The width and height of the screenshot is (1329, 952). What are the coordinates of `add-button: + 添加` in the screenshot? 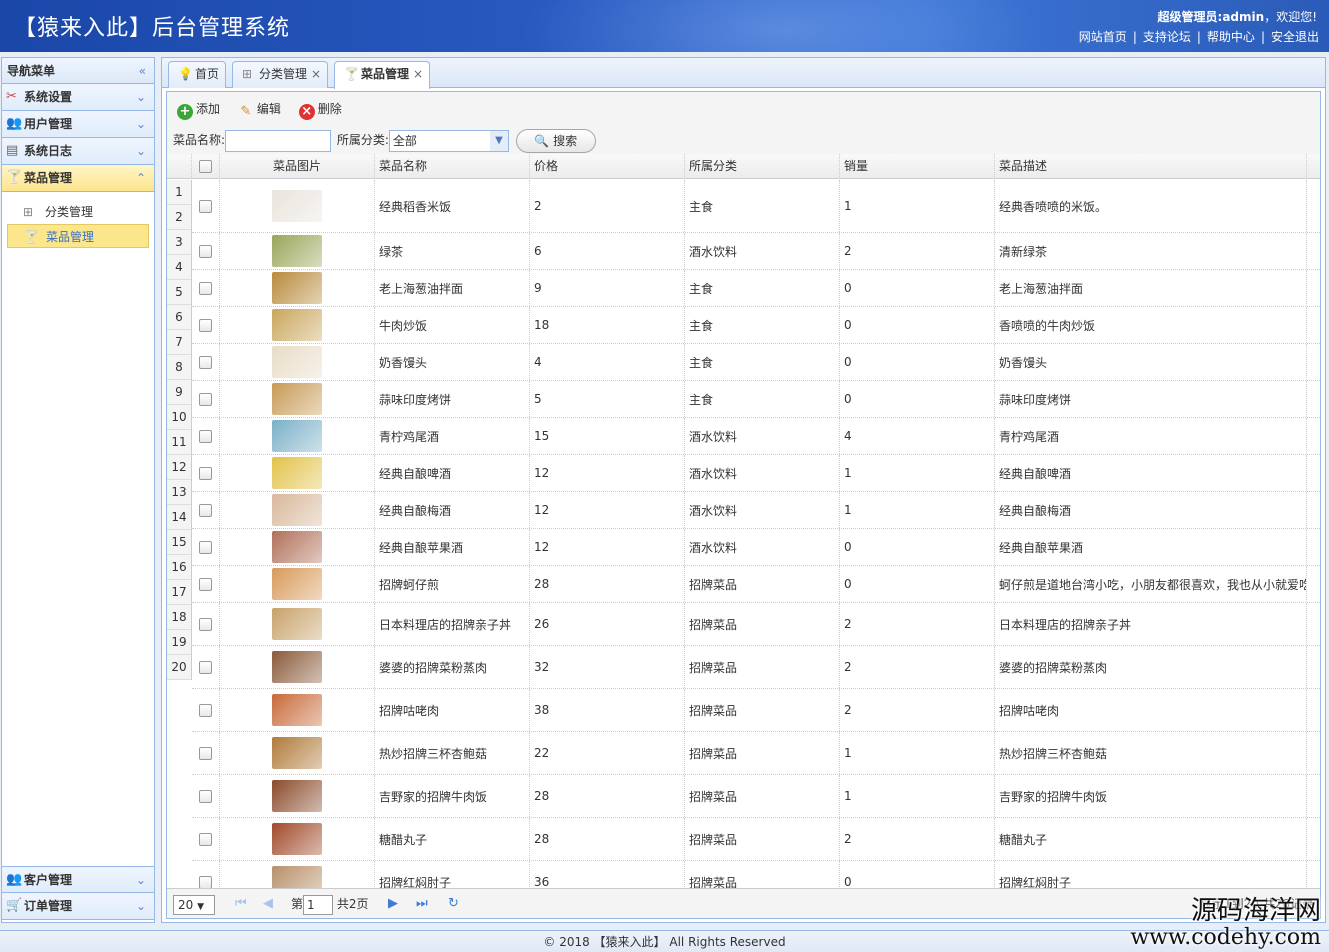 It's located at (198, 109).